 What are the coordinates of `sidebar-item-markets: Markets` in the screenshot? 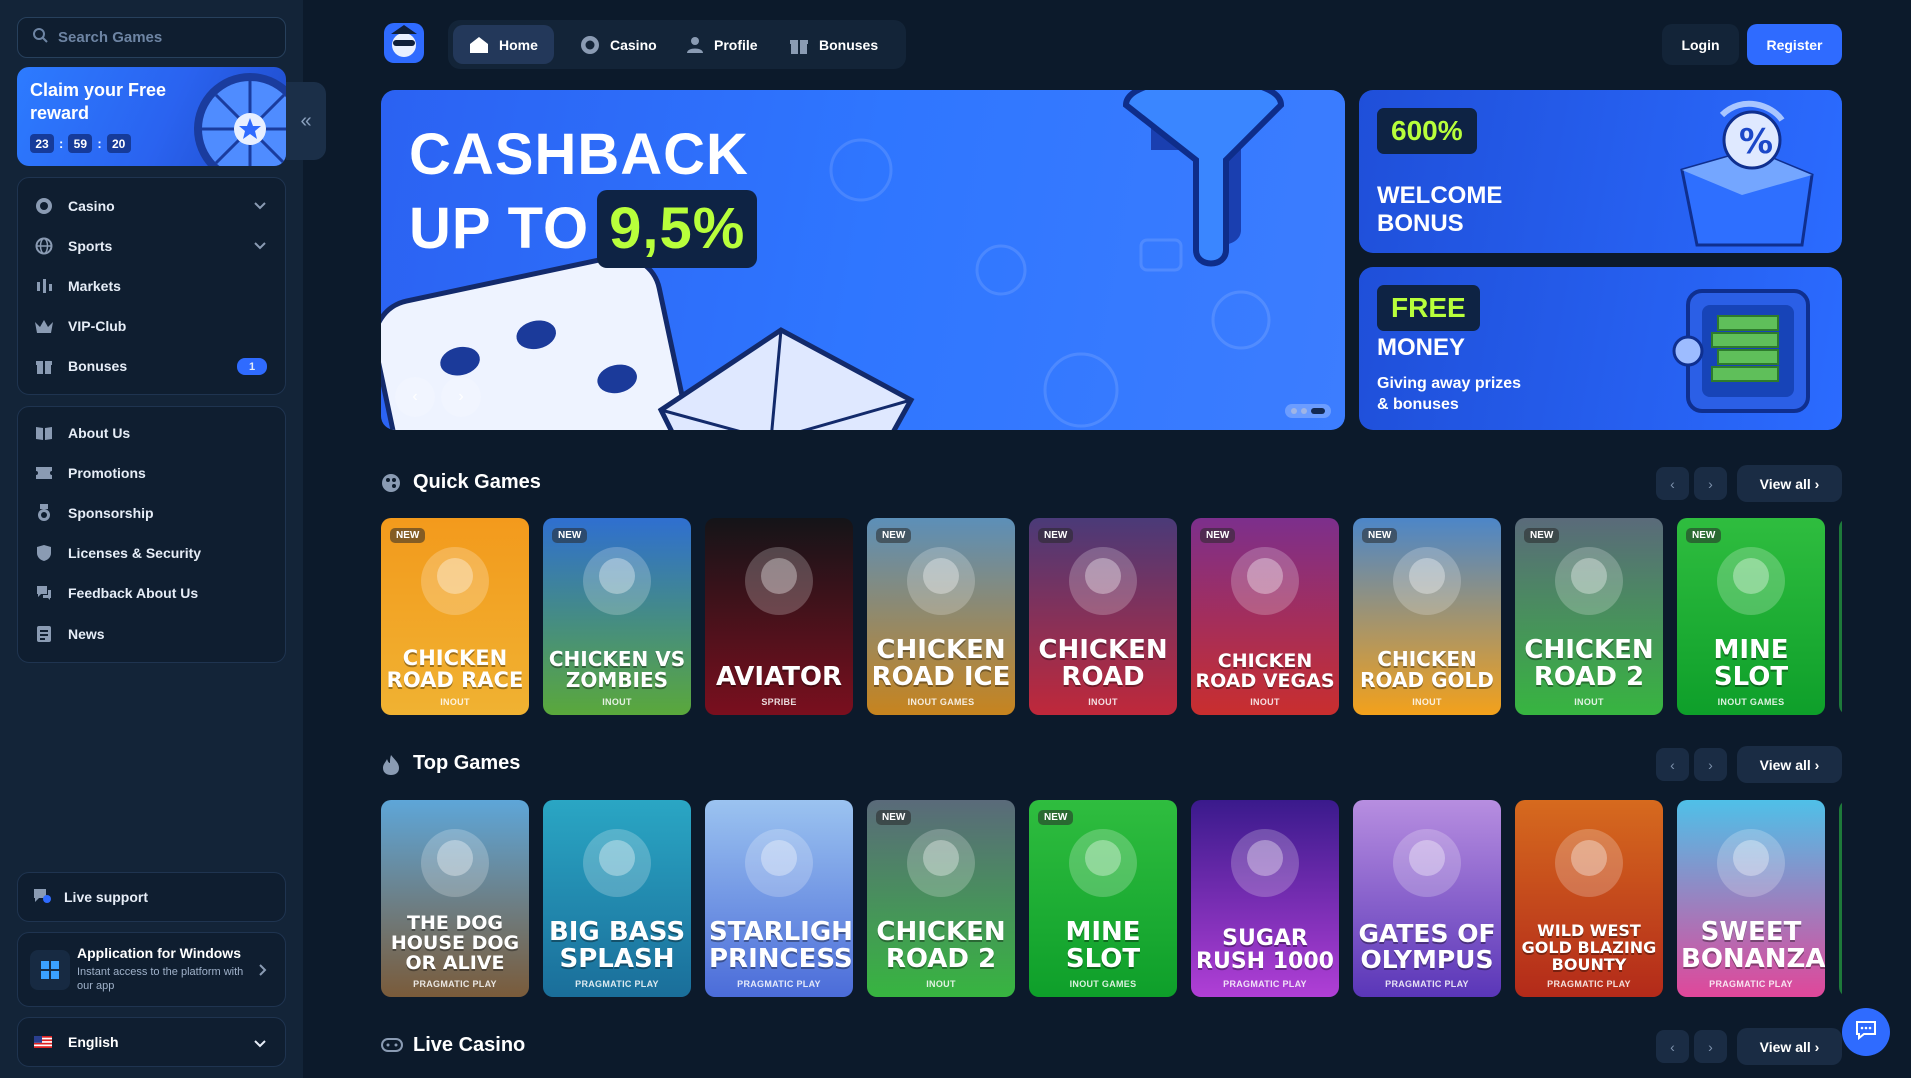 It's located at (151, 286).